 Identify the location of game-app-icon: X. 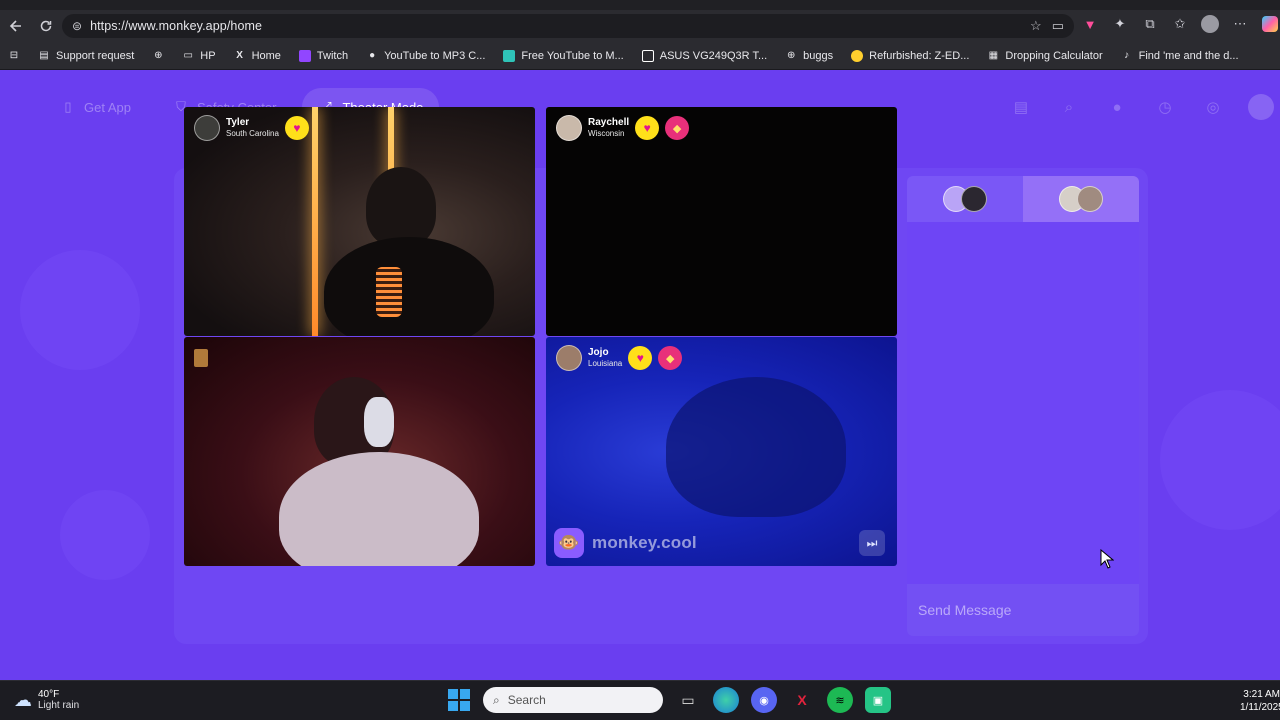
(802, 700).